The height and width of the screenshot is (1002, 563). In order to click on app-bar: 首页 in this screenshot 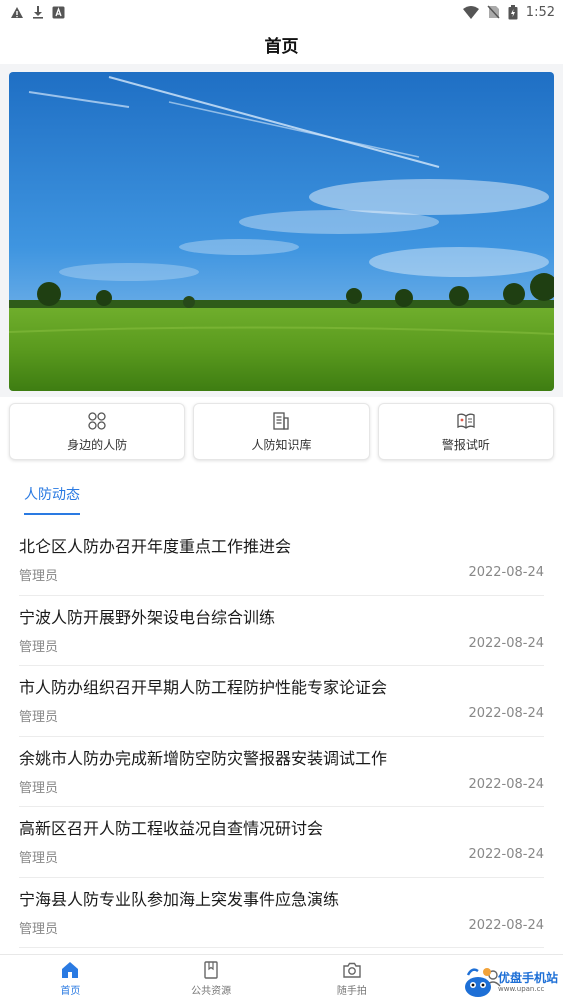, I will do `click(281, 44)`.